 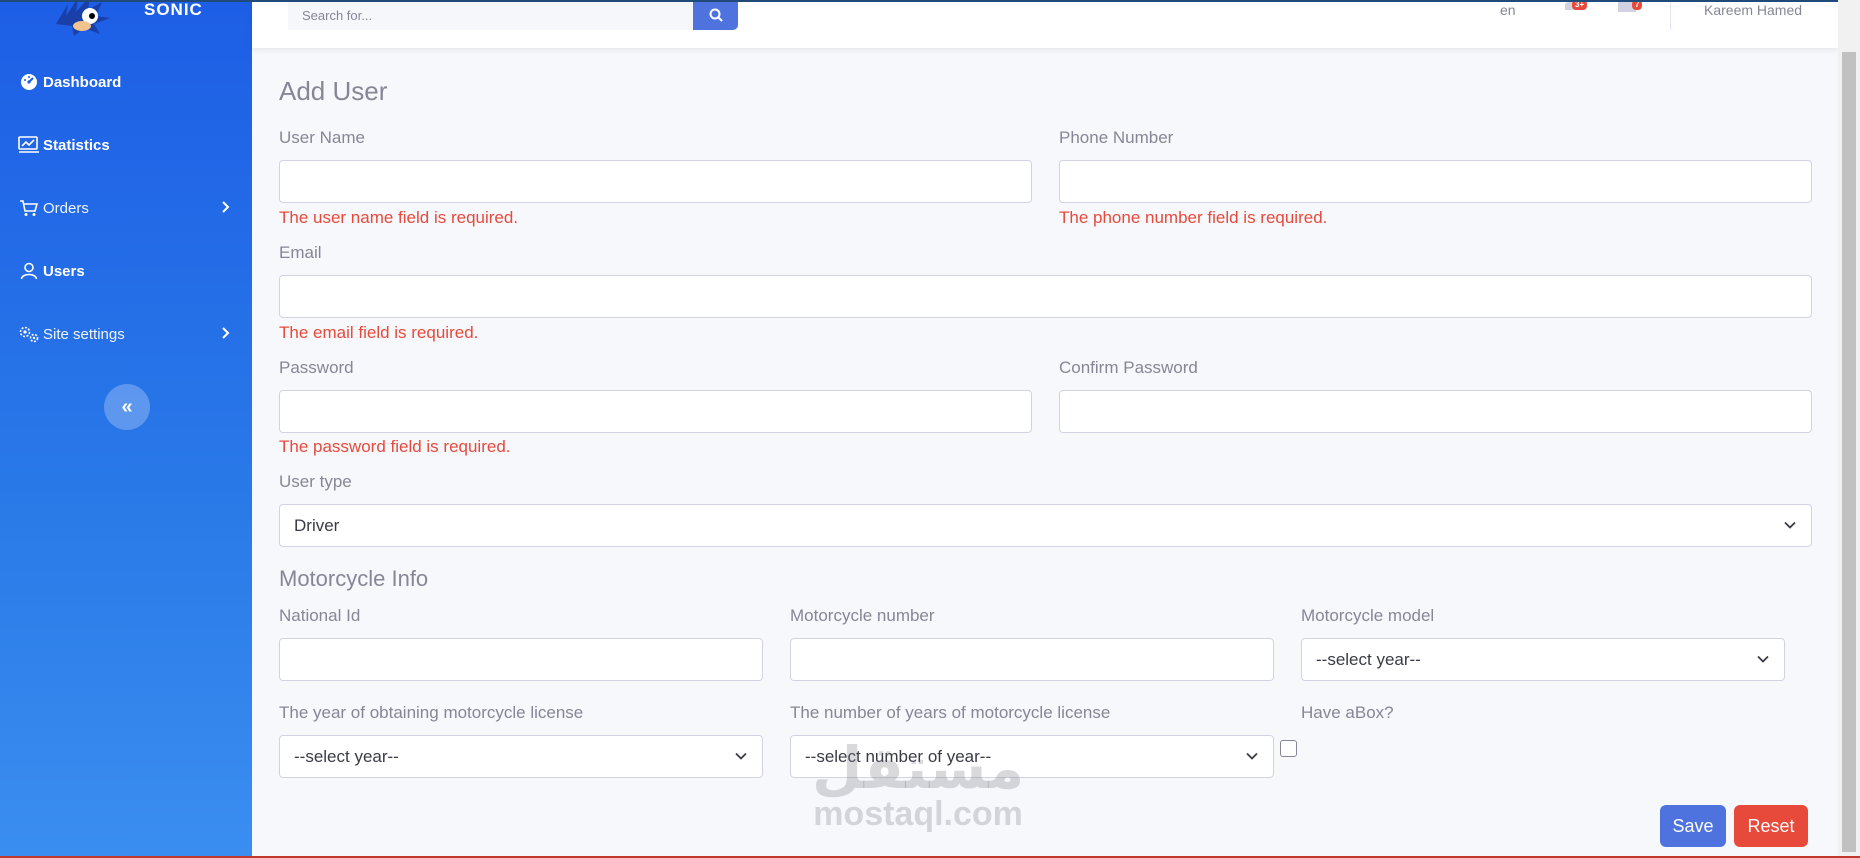 What do you see at coordinates (1116, 137) in the screenshot?
I see `phone-label: Phone Number` at bounding box center [1116, 137].